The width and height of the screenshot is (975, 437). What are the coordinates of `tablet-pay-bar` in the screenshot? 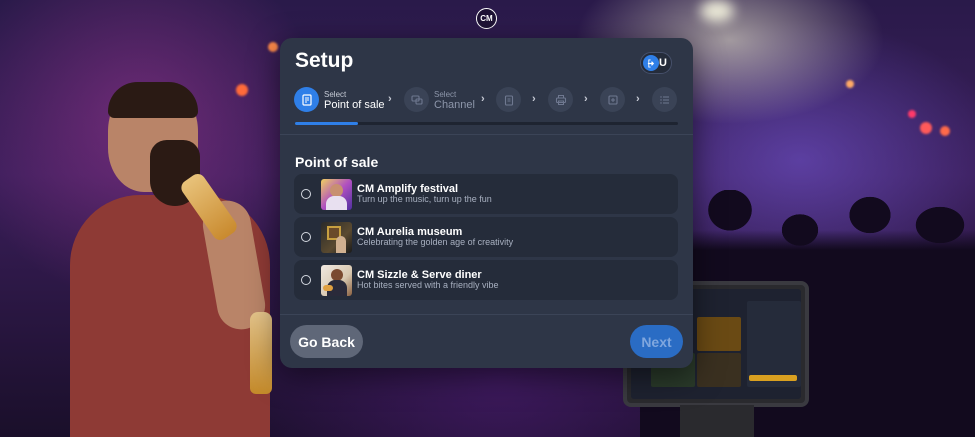 It's located at (773, 378).